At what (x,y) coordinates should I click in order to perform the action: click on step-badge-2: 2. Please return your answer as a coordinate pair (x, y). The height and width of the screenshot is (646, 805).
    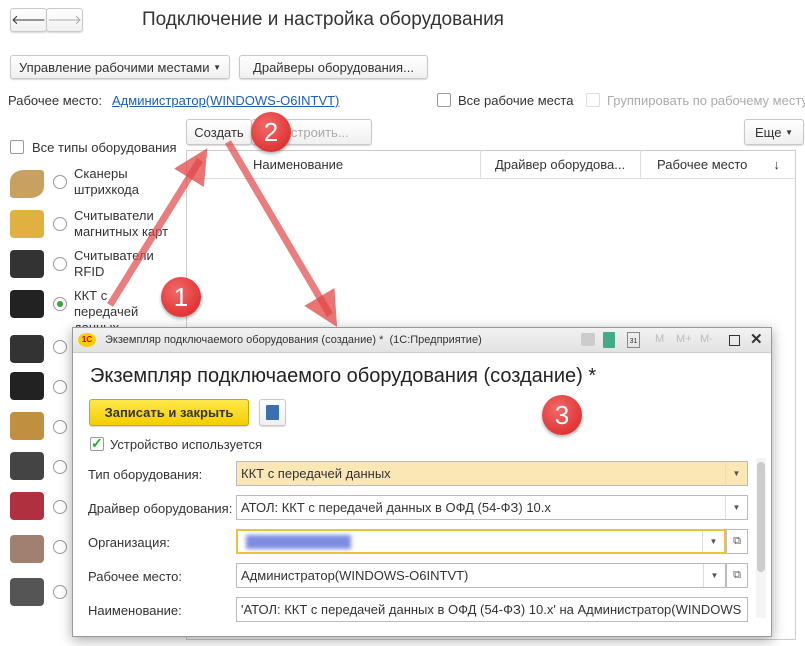
    Looking at the image, I should click on (271, 132).